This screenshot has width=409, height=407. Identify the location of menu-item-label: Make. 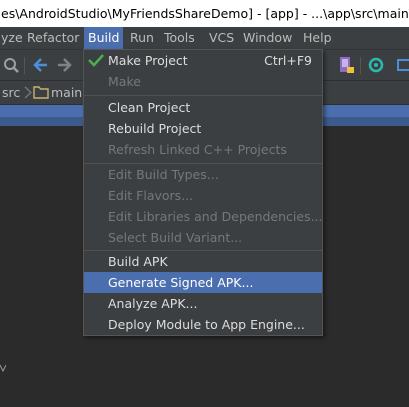
(124, 81).